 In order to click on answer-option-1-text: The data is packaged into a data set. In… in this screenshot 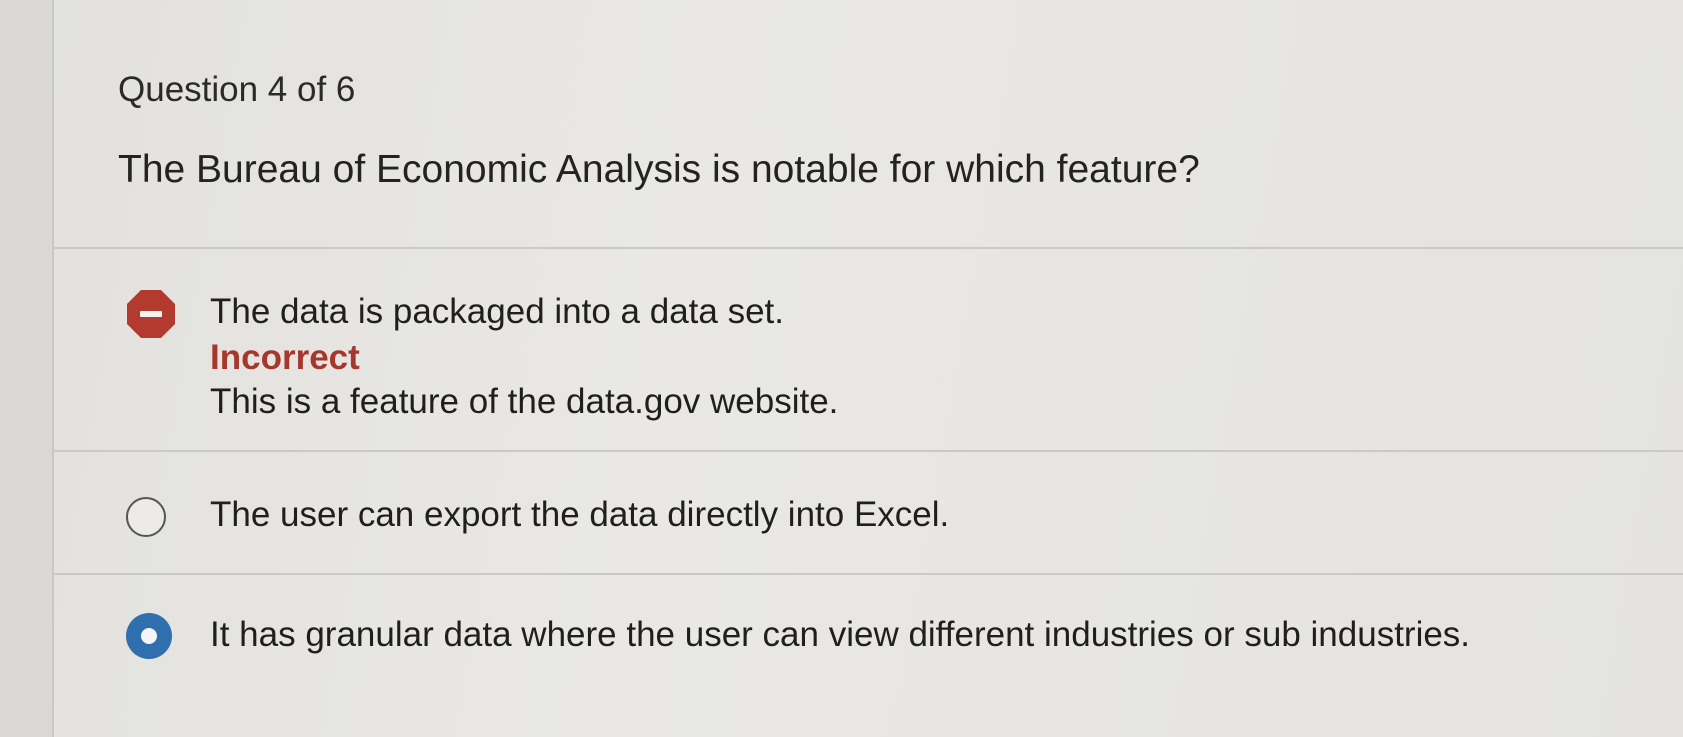, I will do `click(524, 357)`.